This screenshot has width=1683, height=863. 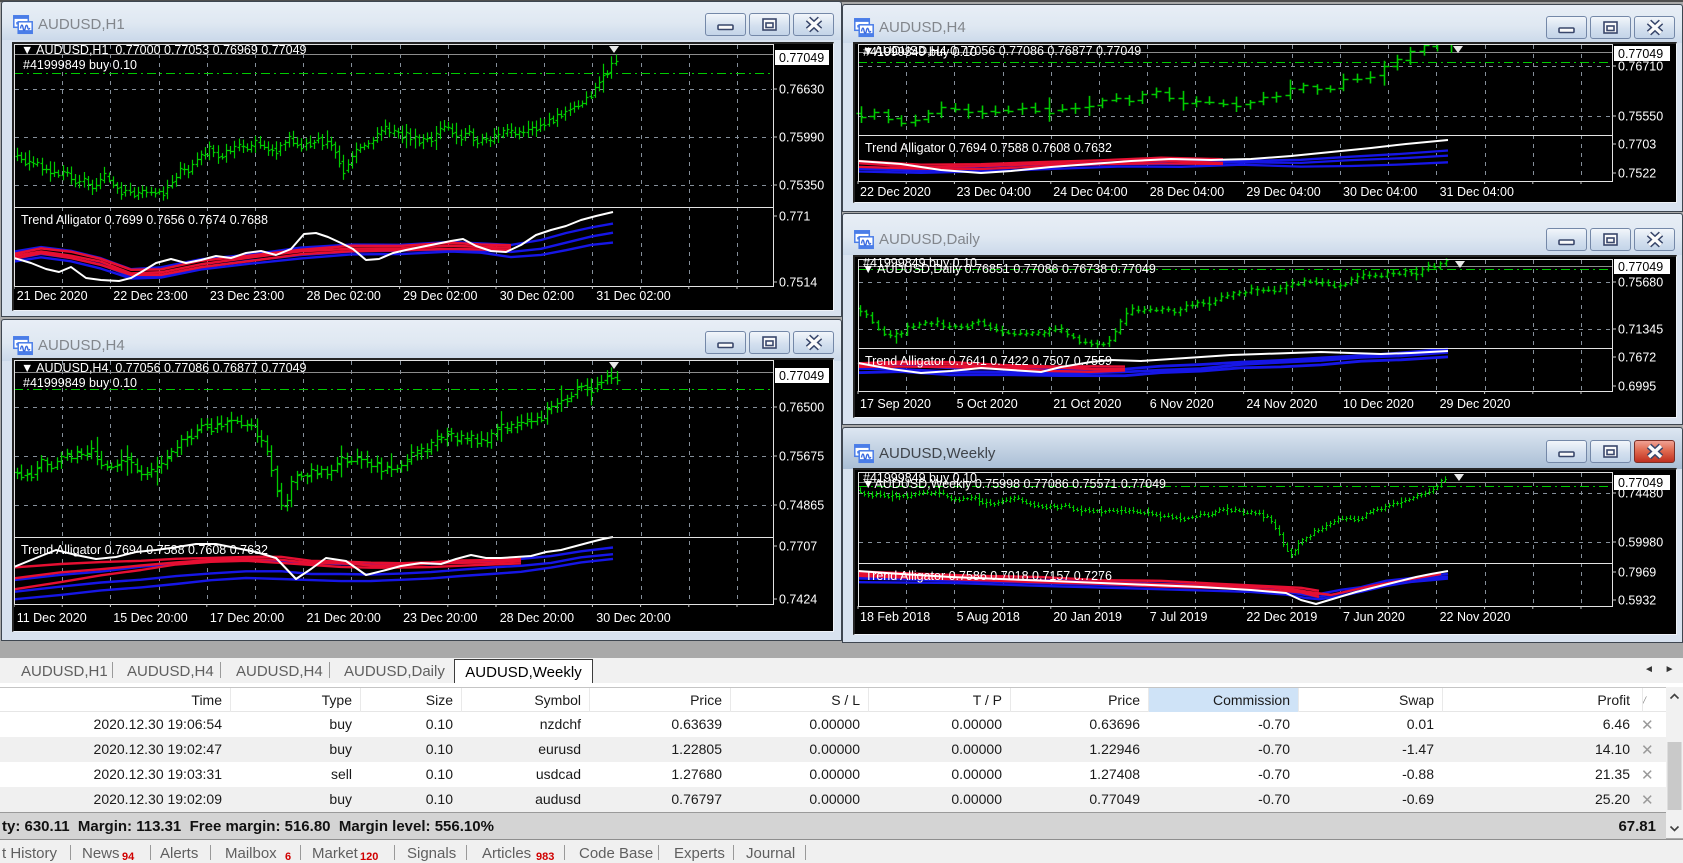 What do you see at coordinates (801, 506) in the screenshot?
I see `svg-text: 0.74865` at bounding box center [801, 506].